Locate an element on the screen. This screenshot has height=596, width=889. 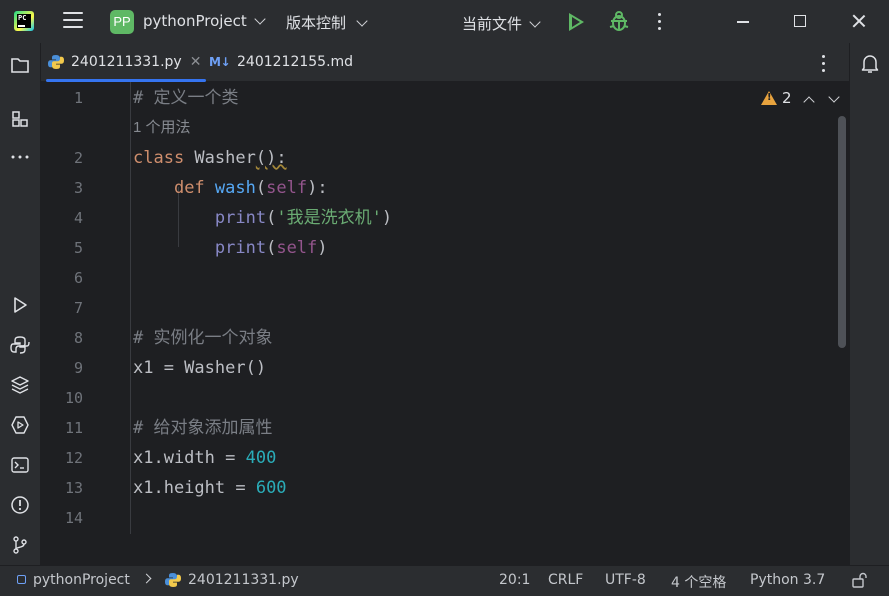
line-number: 1 is located at coordinates (78, 98).